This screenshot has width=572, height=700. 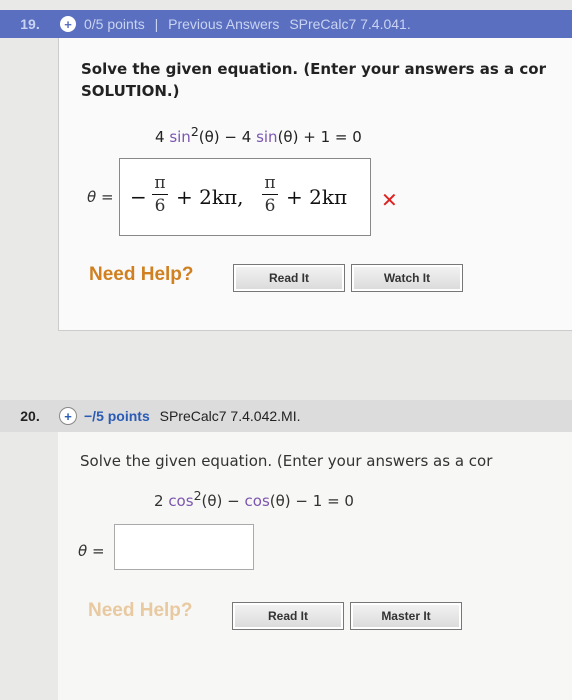 I want to click on question-meta: −/5 points SPreCalc7 7.4.042.MI., so click(x=195, y=416).